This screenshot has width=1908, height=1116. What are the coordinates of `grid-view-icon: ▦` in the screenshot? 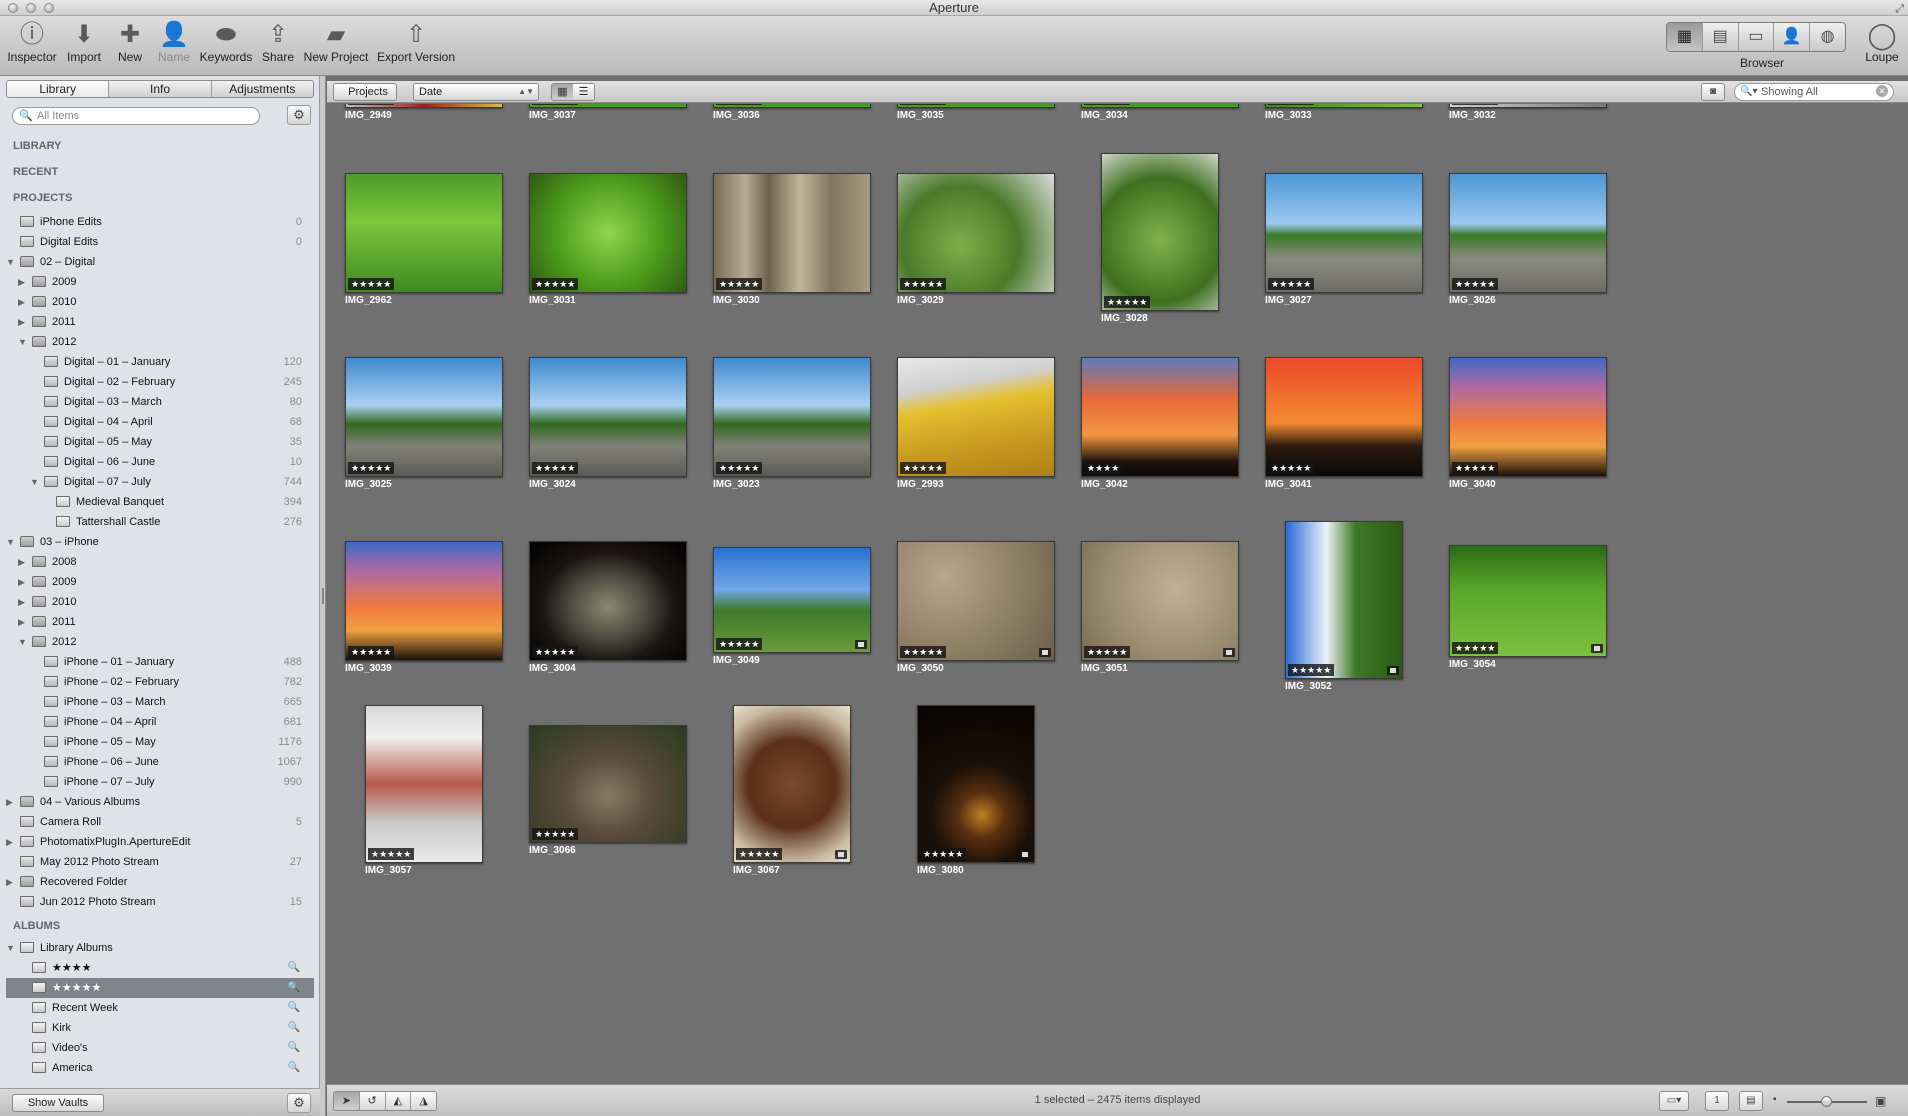 It's located at (1685, 37).